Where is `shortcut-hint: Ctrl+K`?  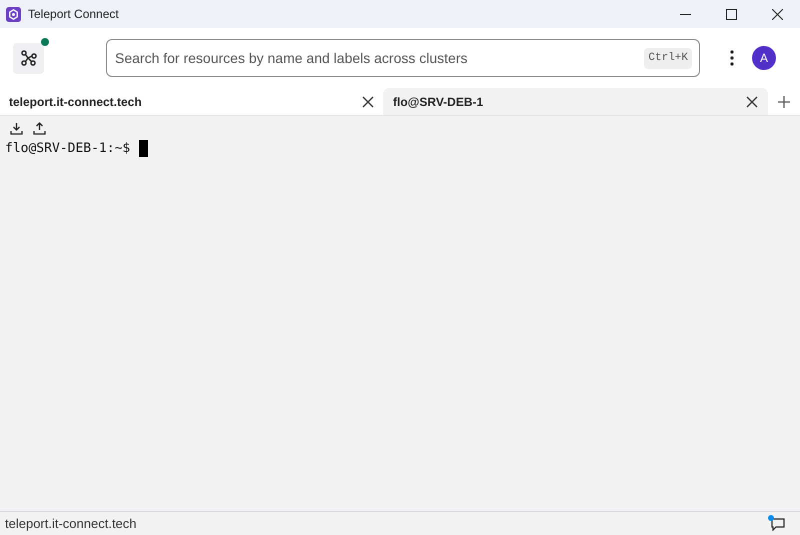 shortcut-hint: Ctrl+K is located at coordinates (668, 58).